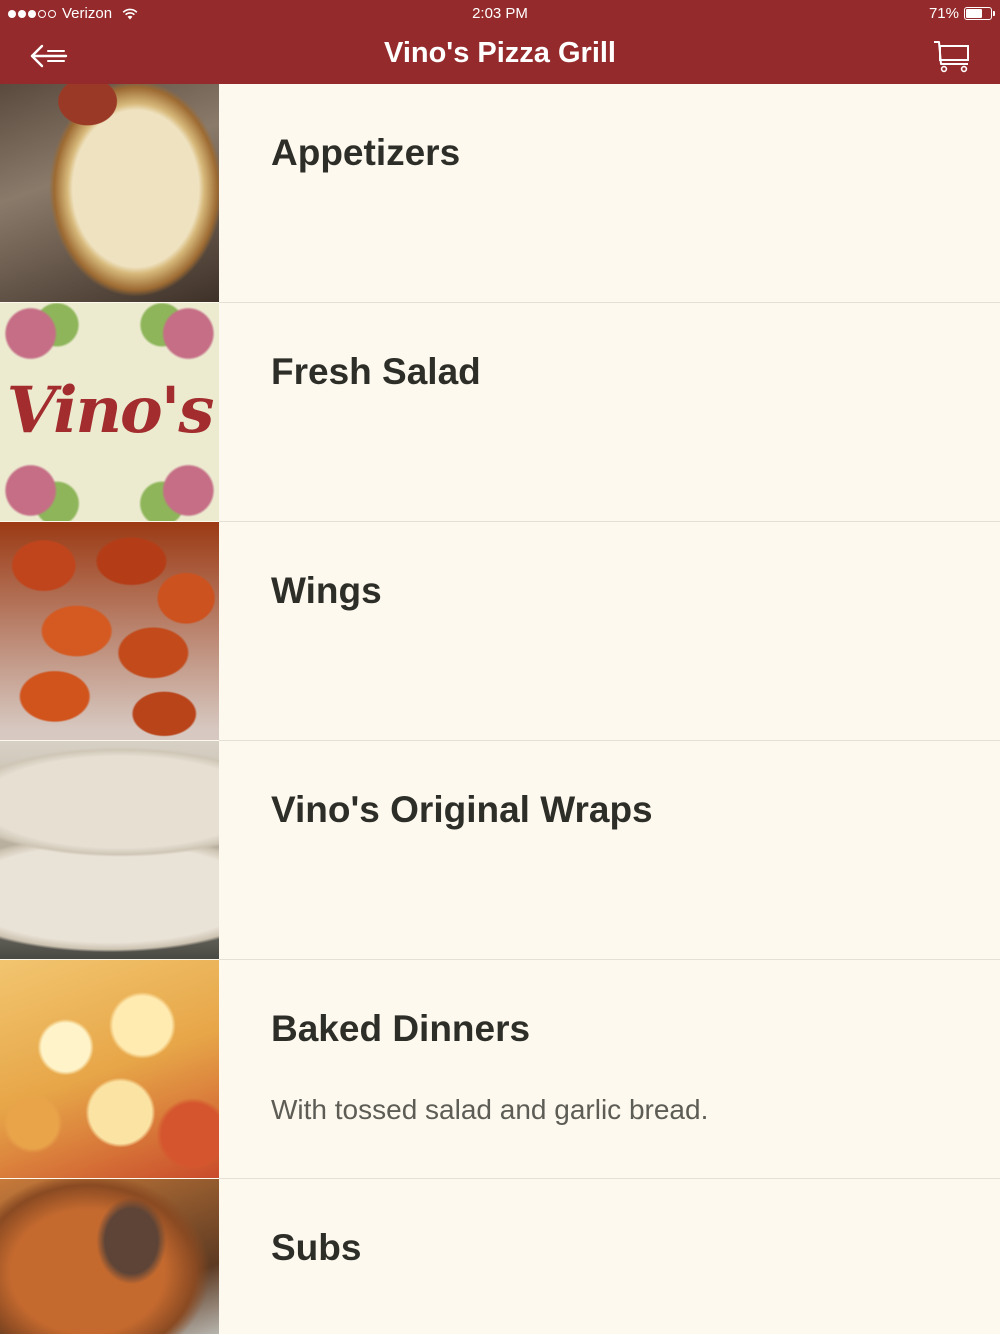 This screenshot has height=1334, width=1000. I want to click on battery-icon, so click(979, 13).